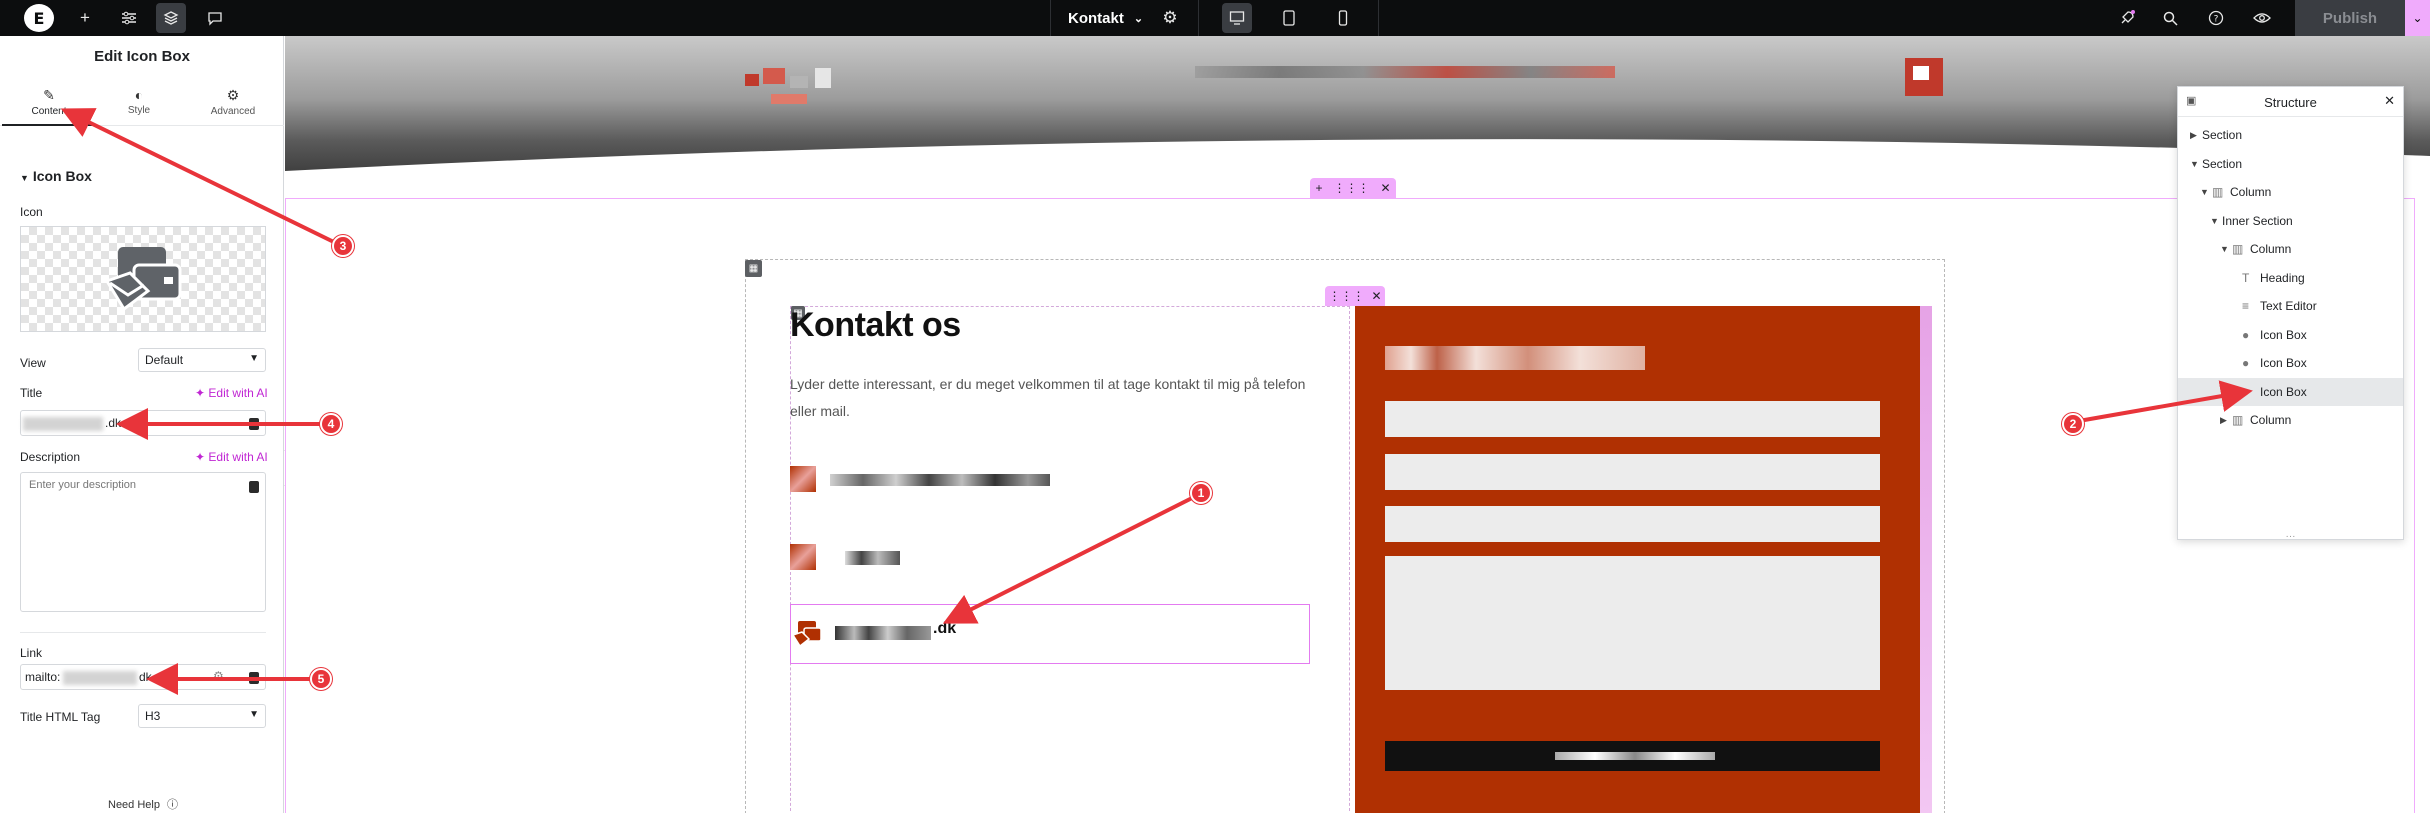 The width and height of the screenshot is (2430, 813). I want to click on resize-dots-icon: ···, so click(2290, 537).